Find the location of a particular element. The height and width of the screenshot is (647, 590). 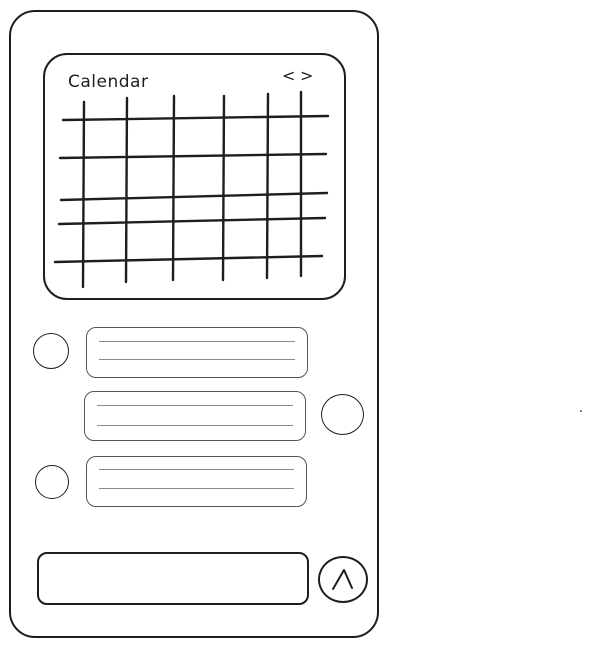

message-input is located at coordinates (173, 578).